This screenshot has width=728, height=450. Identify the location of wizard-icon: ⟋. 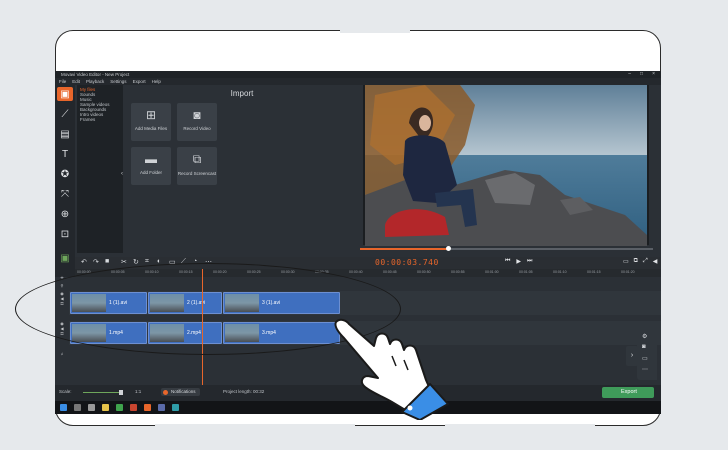
(183, 262).